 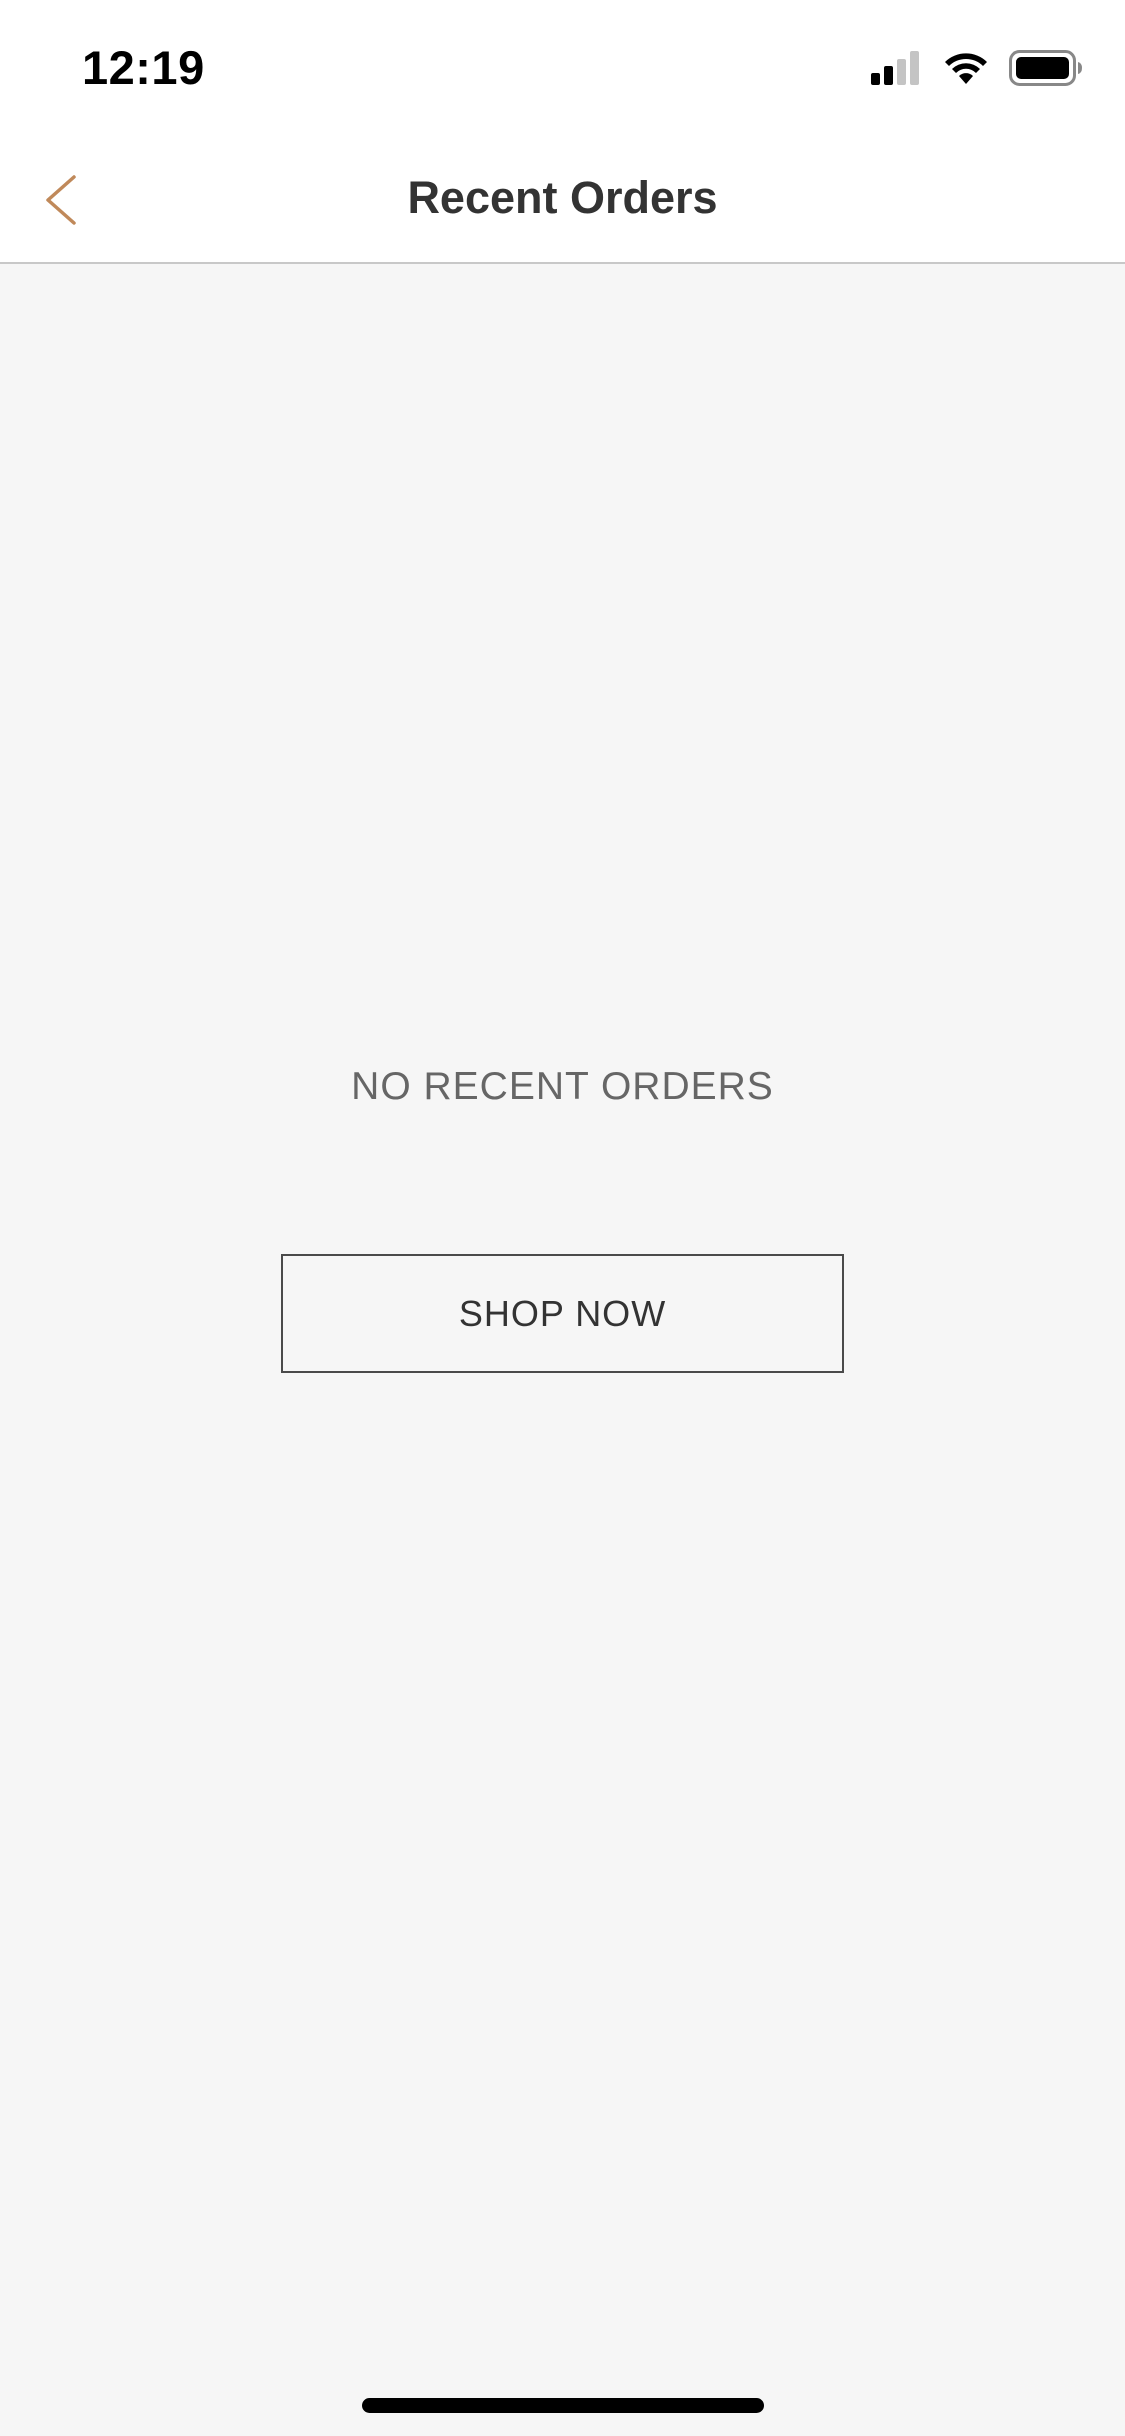 I want to click on status-icons, so click(x=977, y=70).